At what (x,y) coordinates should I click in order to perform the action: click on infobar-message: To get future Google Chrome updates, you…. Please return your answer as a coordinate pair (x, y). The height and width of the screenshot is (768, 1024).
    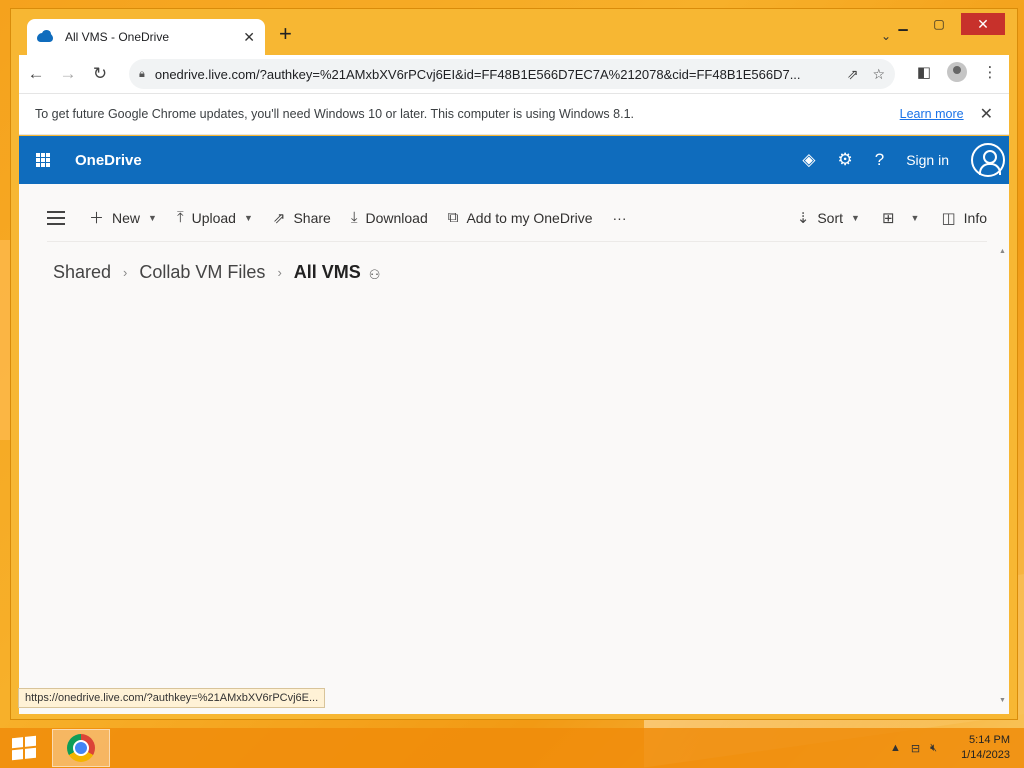
    Looking at the image, I should click on (334, 114).